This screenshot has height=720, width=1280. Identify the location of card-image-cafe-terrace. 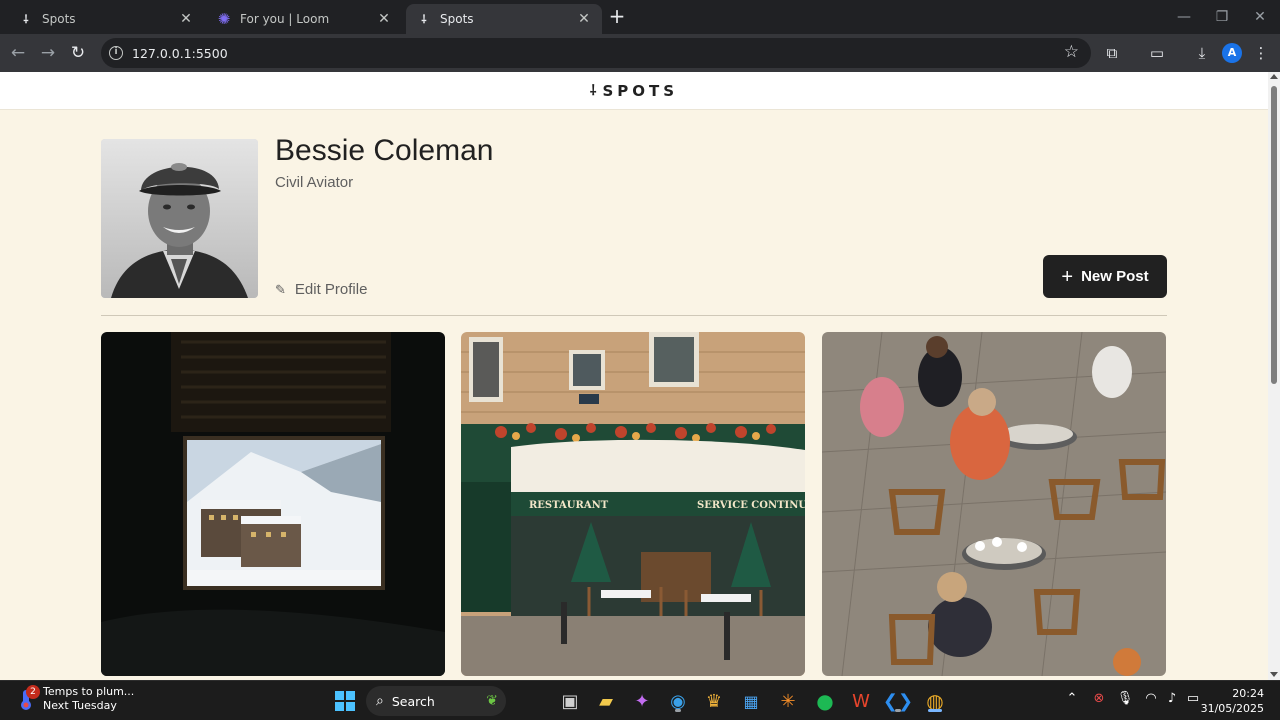
(994, 504).